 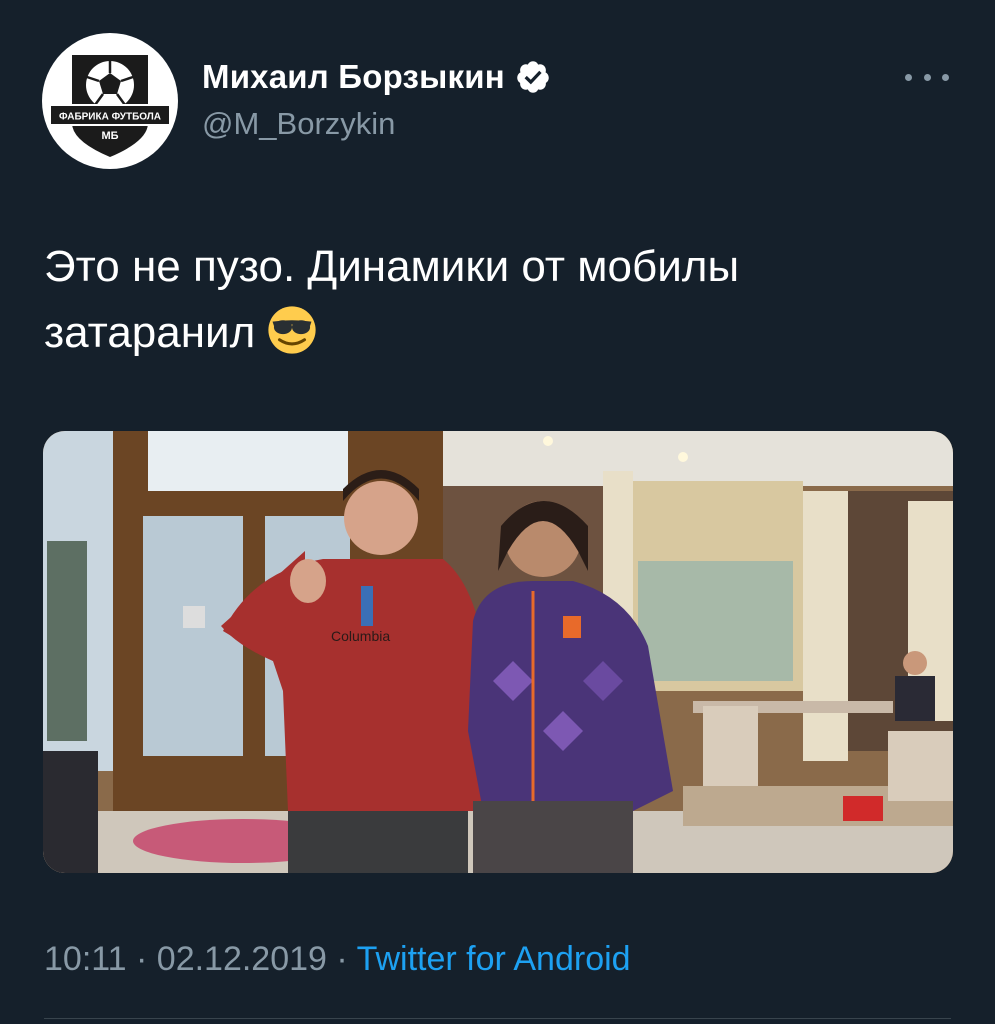 I want to click on author-avatar: ФАБРИКА ФУТБОЛА МБ, so click(x=110, y=101).